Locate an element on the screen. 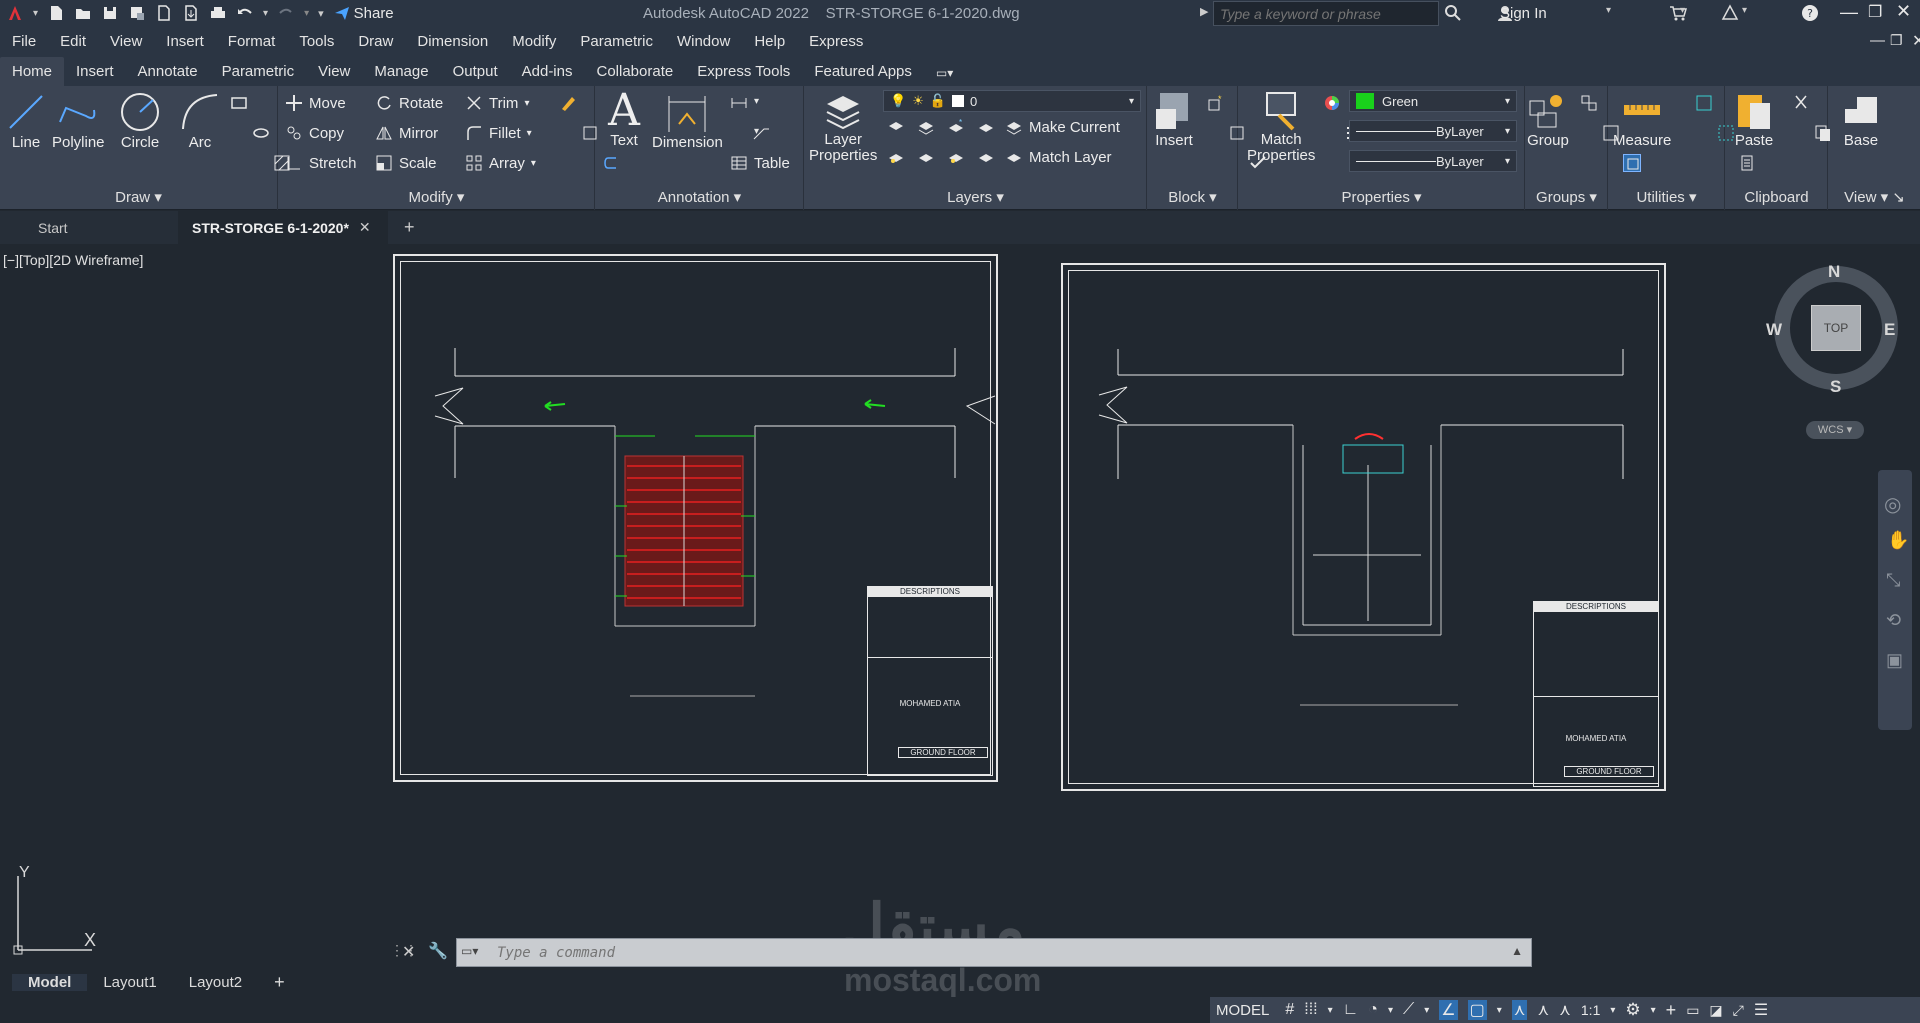 This screenshot has height=1023, width=1920. add-layout-icon: + is located at coordinates (279, 982).